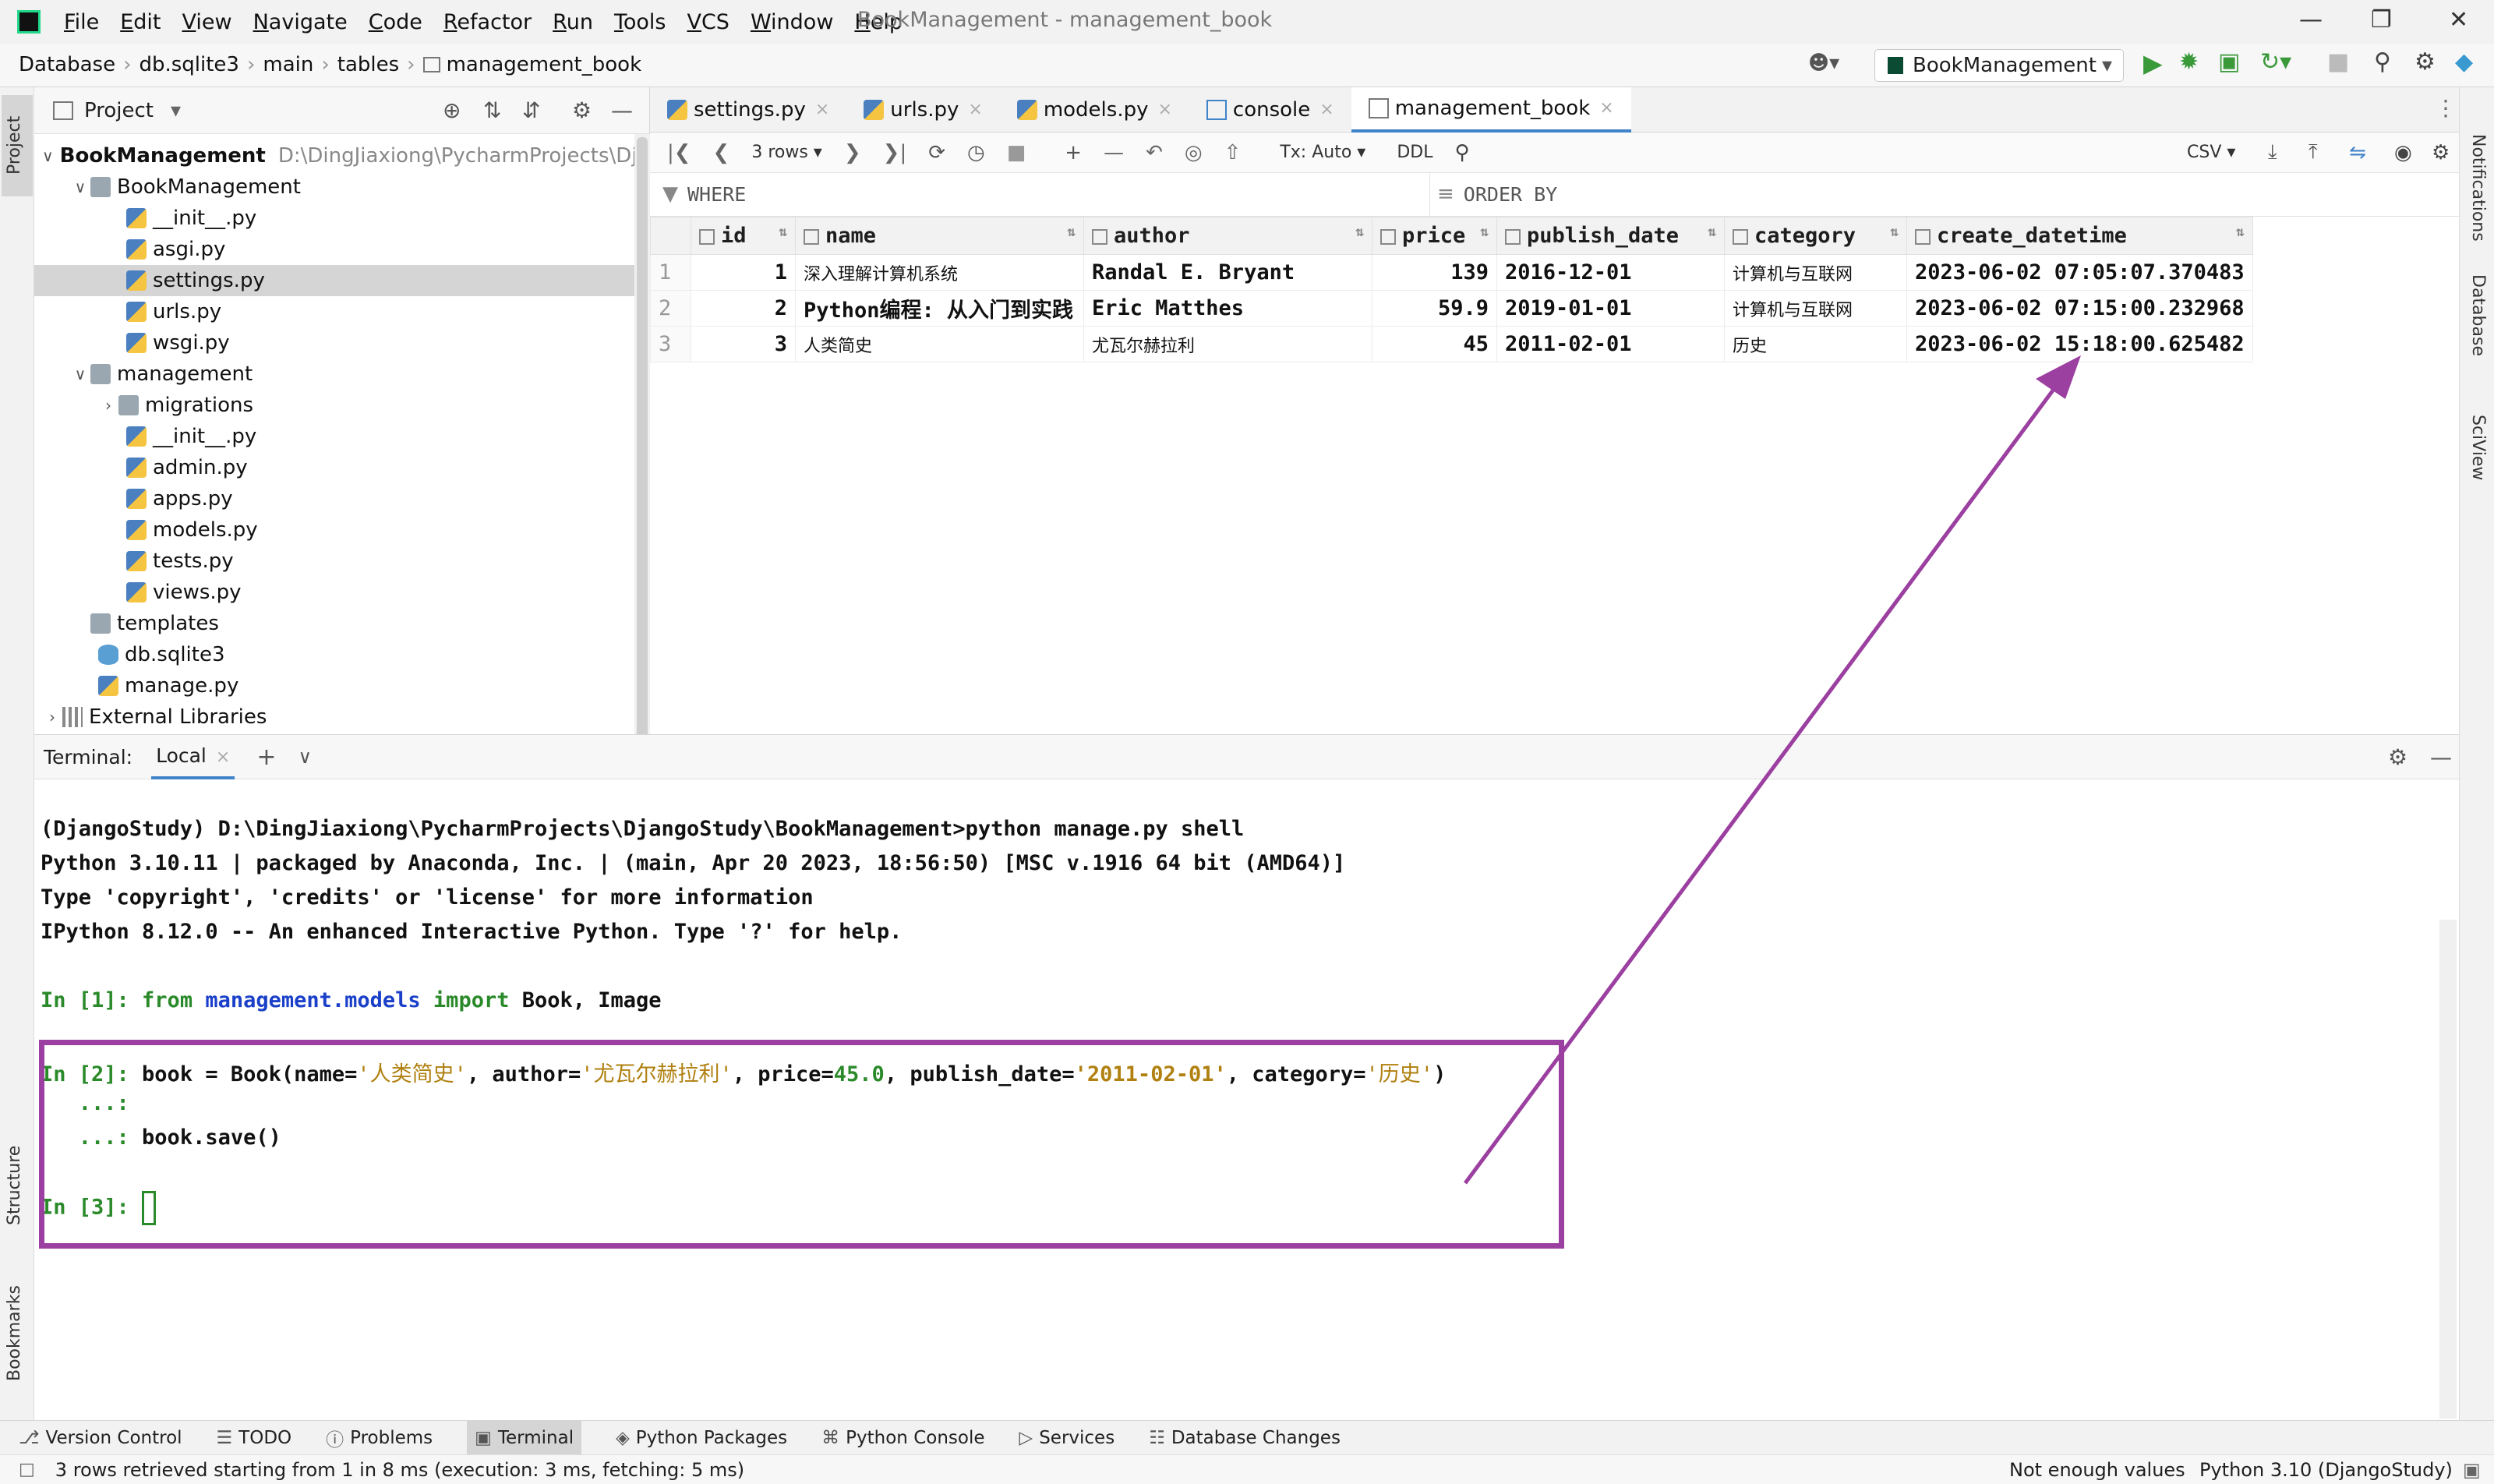 The width and height of the screenshot is (2494, 1484). What do you see at coordinates (1026, 1437) in the screenshot?
I see `tool-window-icon: ▷` at bounding box center [1026, 1437].